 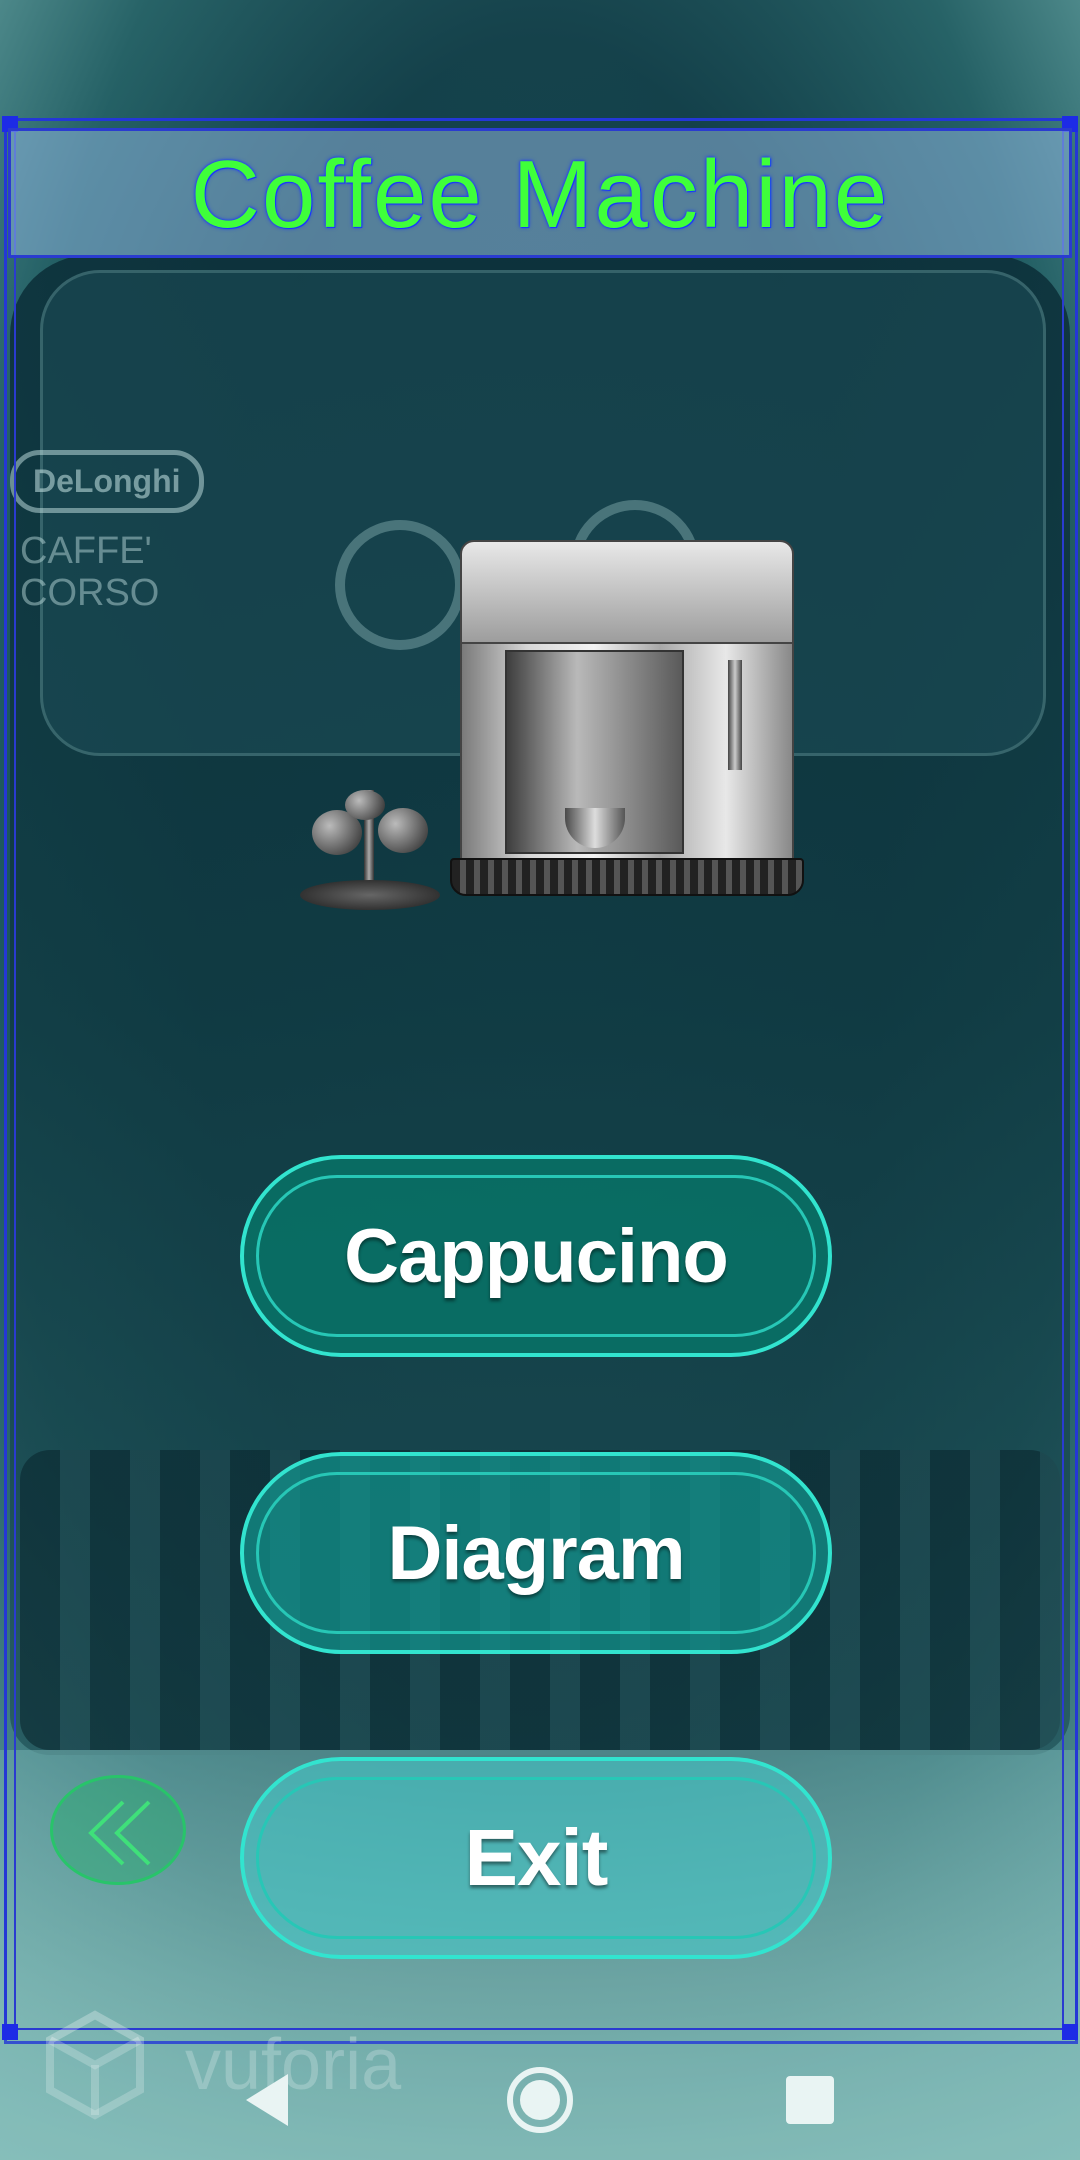 I want to click on triangle-back-icon, so click(x=267, y=2100).